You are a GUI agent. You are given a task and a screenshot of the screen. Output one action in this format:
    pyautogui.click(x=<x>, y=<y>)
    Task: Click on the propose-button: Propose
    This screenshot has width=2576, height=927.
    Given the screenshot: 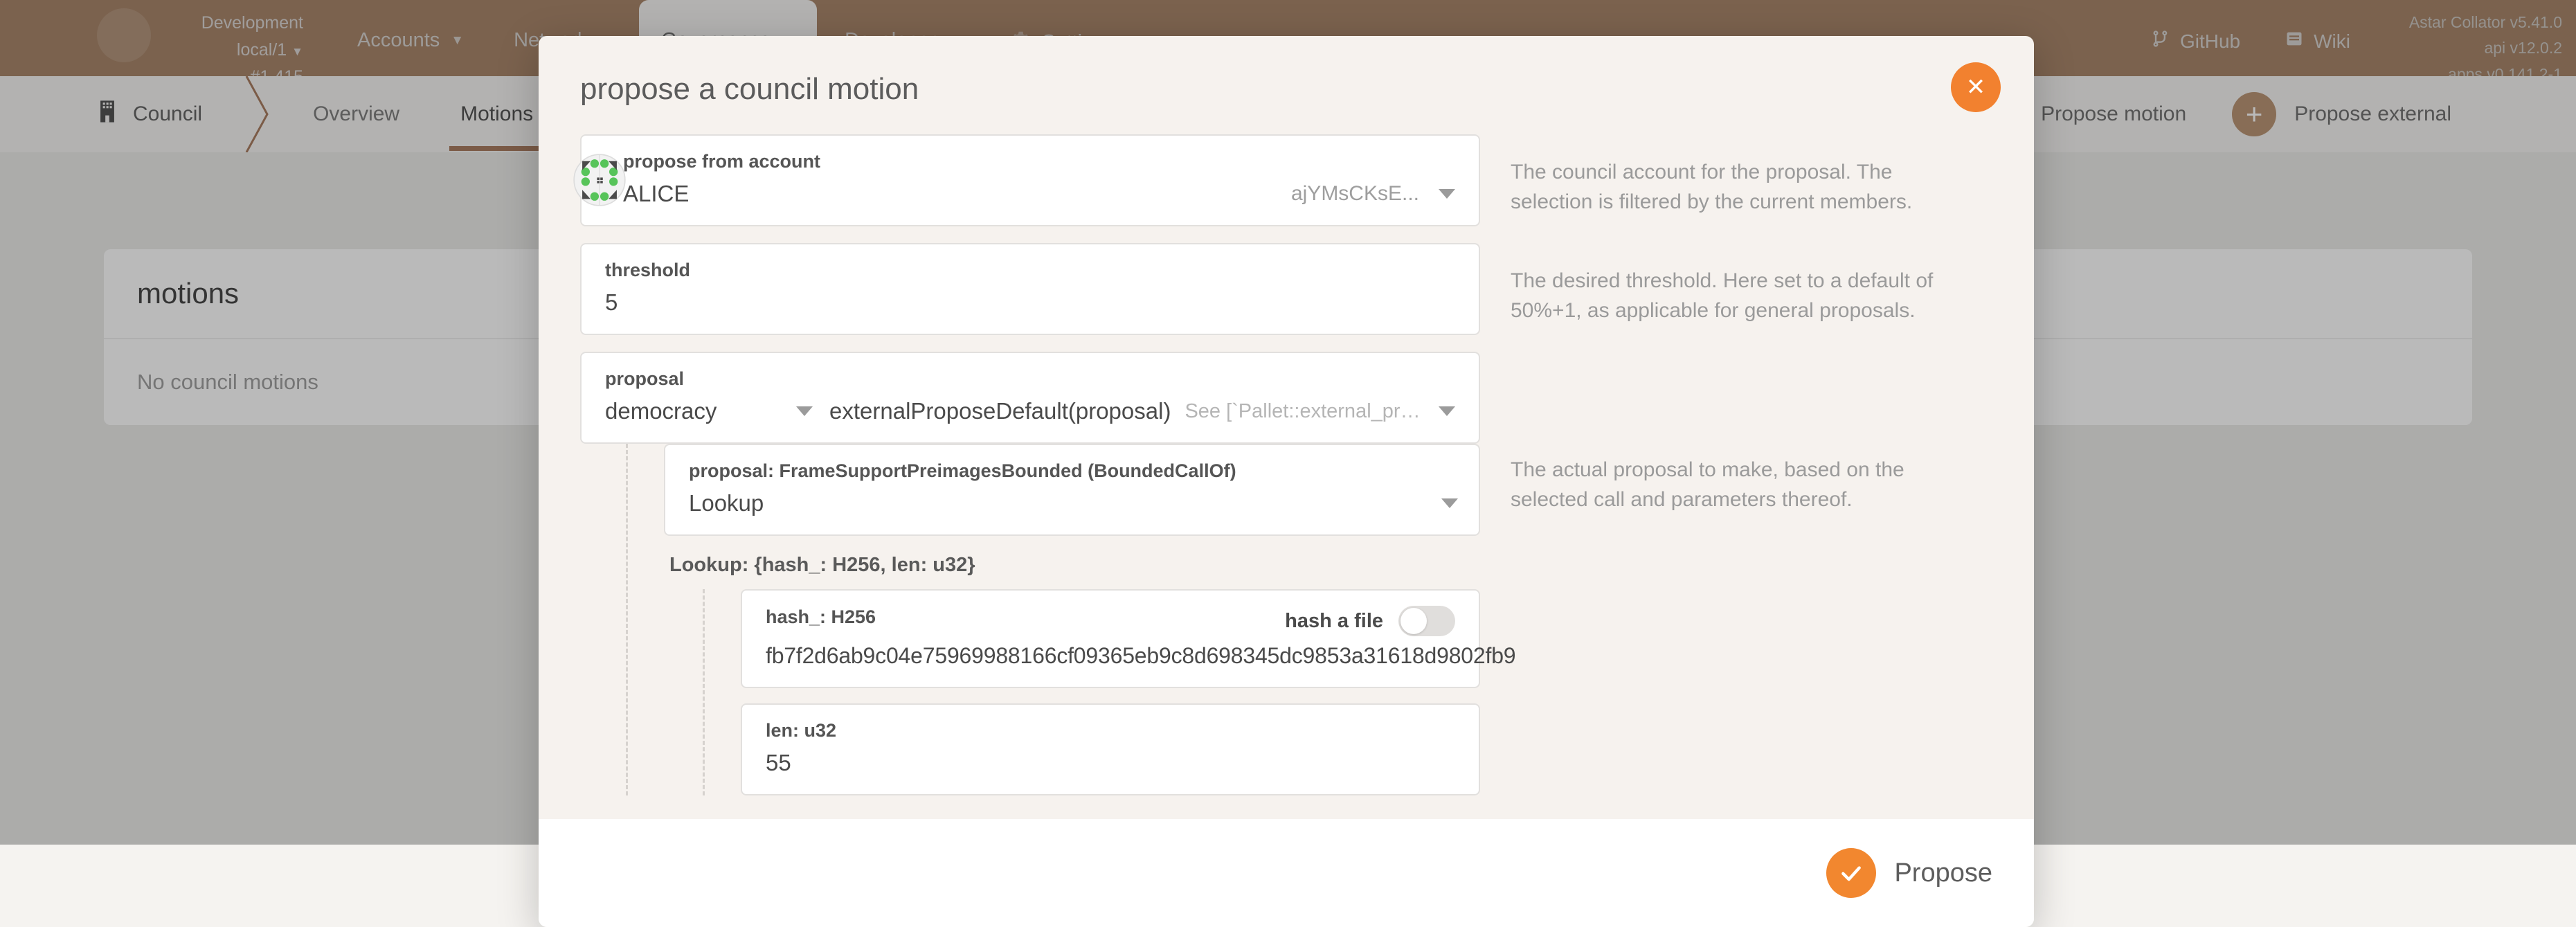 What is the action you would take?
    pyautogui.click(x=1909, y=873)
    